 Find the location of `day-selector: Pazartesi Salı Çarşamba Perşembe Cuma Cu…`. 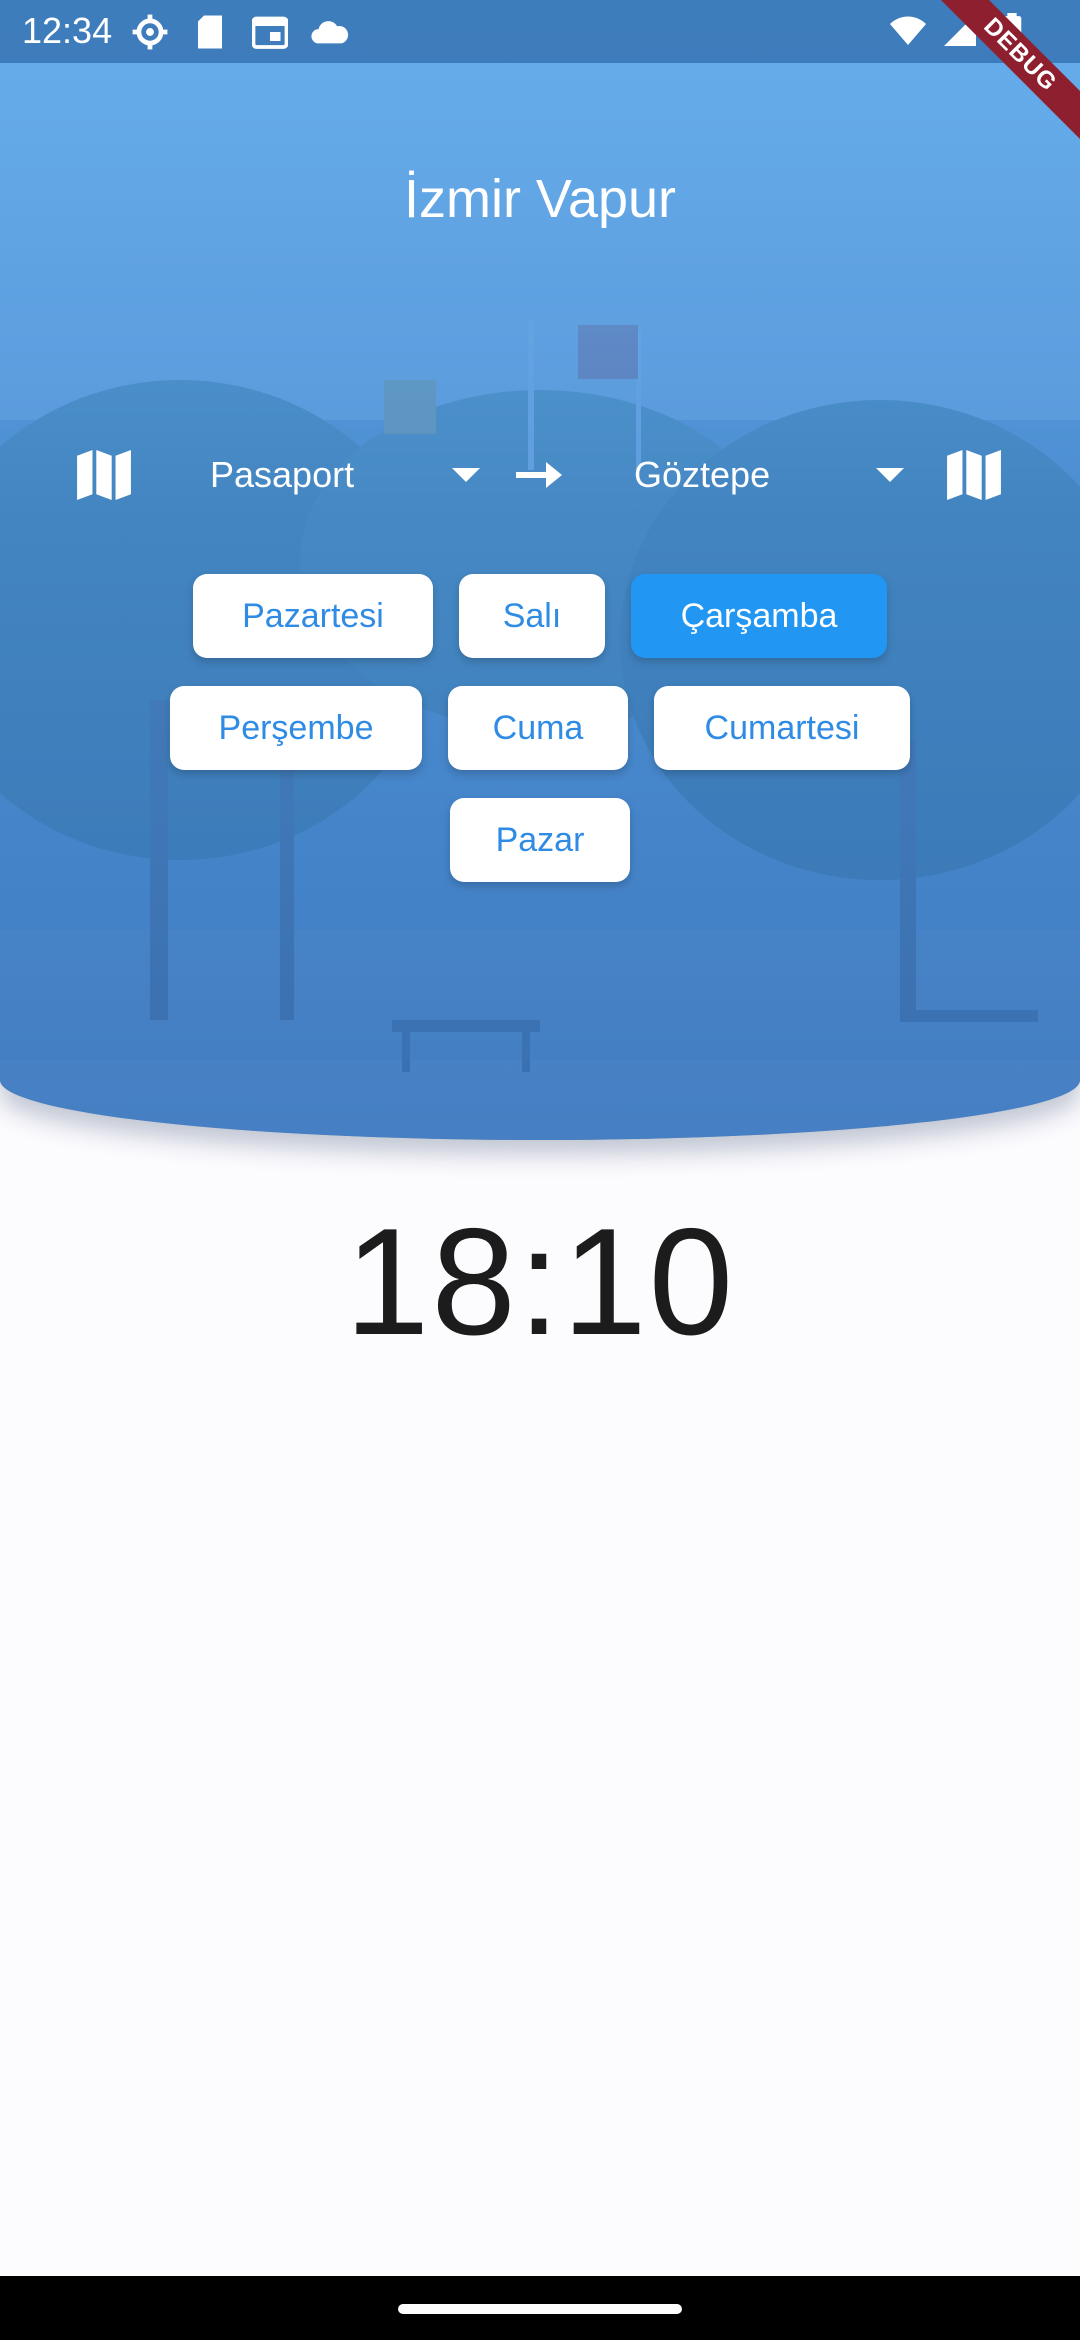

day-selector: Pazartesi Salı Çarşamba Perşembe Cuma Cu… is located at coordinates (540, 742).